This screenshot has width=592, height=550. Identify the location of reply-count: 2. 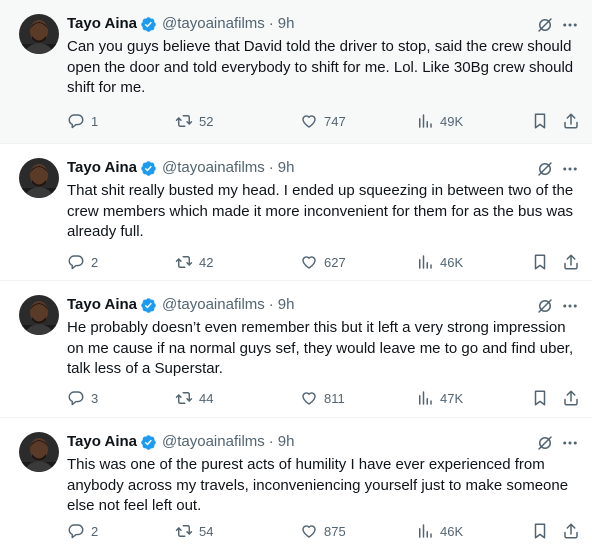
(95, 262).